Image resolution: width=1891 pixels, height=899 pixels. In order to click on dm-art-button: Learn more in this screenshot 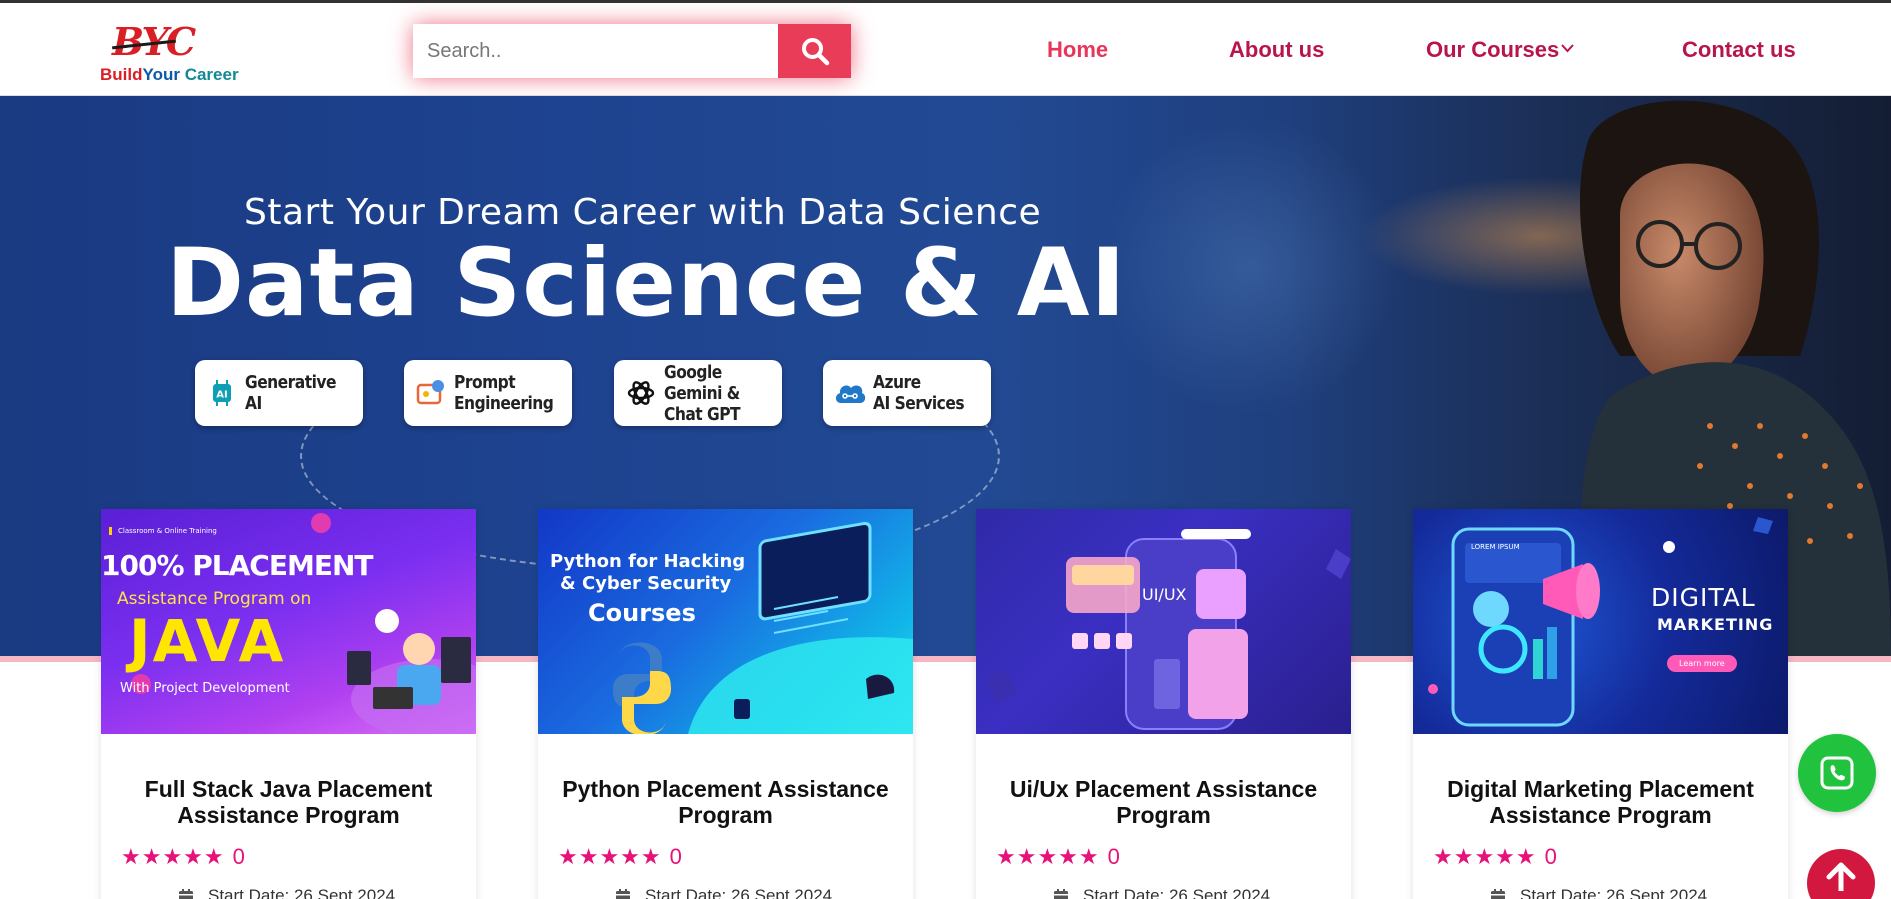, I will do `click(1702, 663)`.